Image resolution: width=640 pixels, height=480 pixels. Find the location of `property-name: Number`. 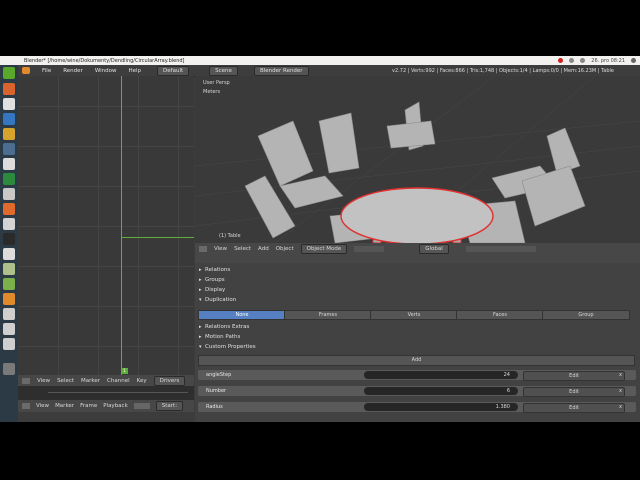

property-name: Number is located at coordinates (216, 391).